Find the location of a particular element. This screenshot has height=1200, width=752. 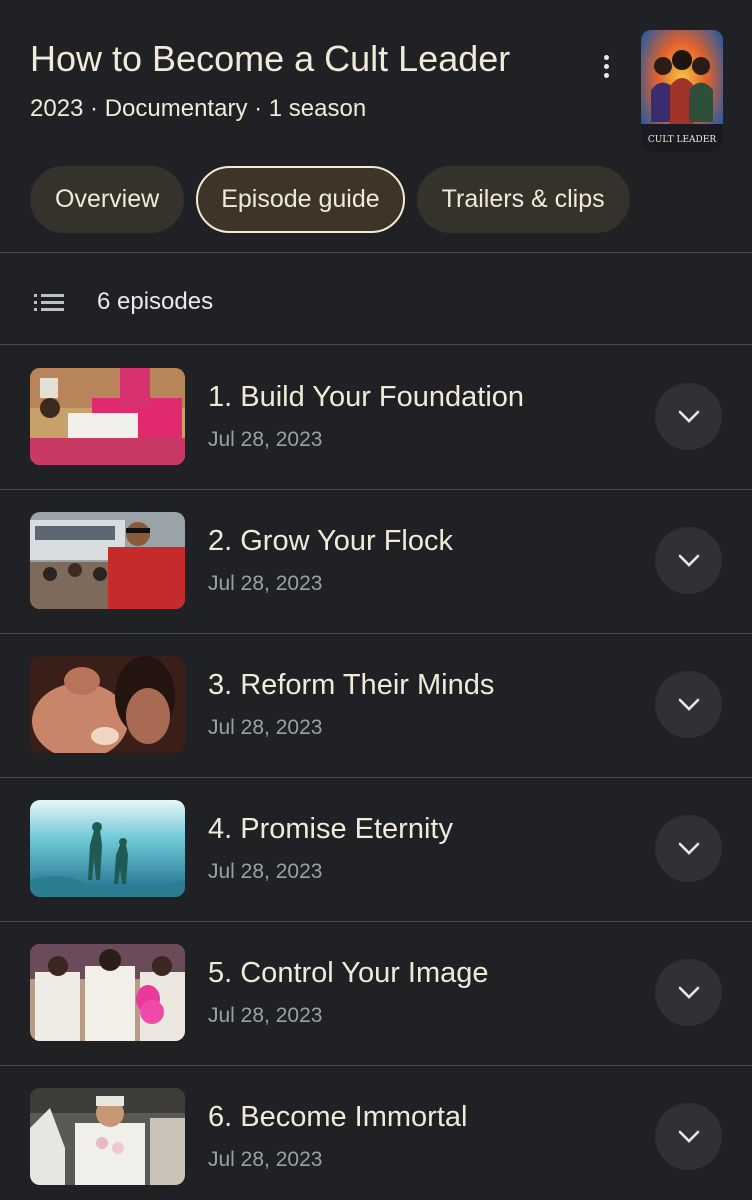

show-title: How to Become a Cult Leader is located at coordinates (270, 58).